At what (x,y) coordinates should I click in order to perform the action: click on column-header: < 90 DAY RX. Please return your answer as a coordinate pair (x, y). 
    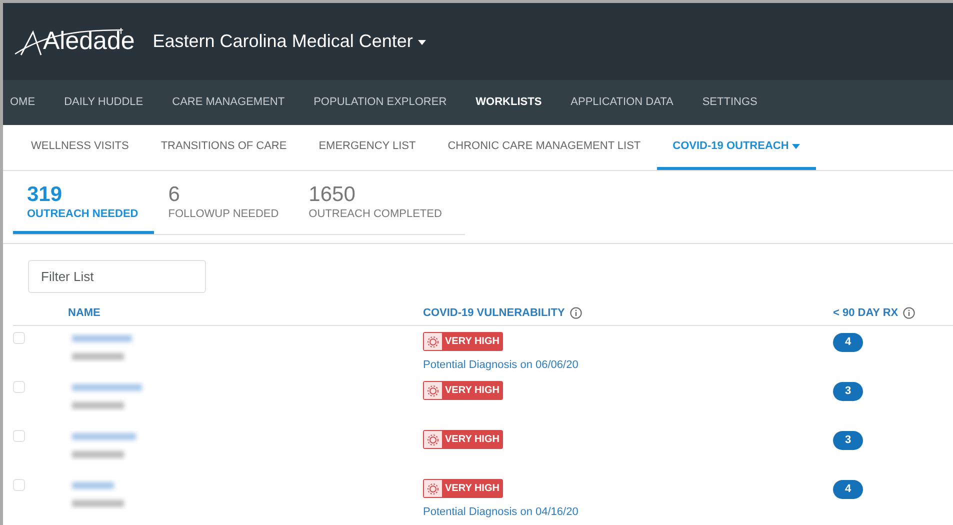
    Looking at the image, I should click on (865, 313).